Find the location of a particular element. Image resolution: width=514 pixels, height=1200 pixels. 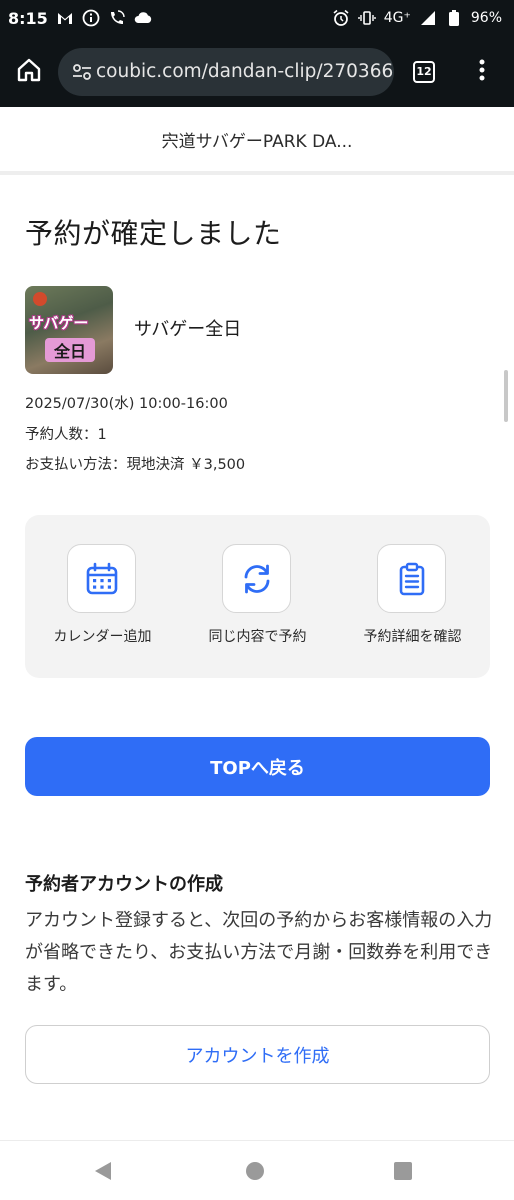

logo-mark-icon is located at coordinates (40, 299).